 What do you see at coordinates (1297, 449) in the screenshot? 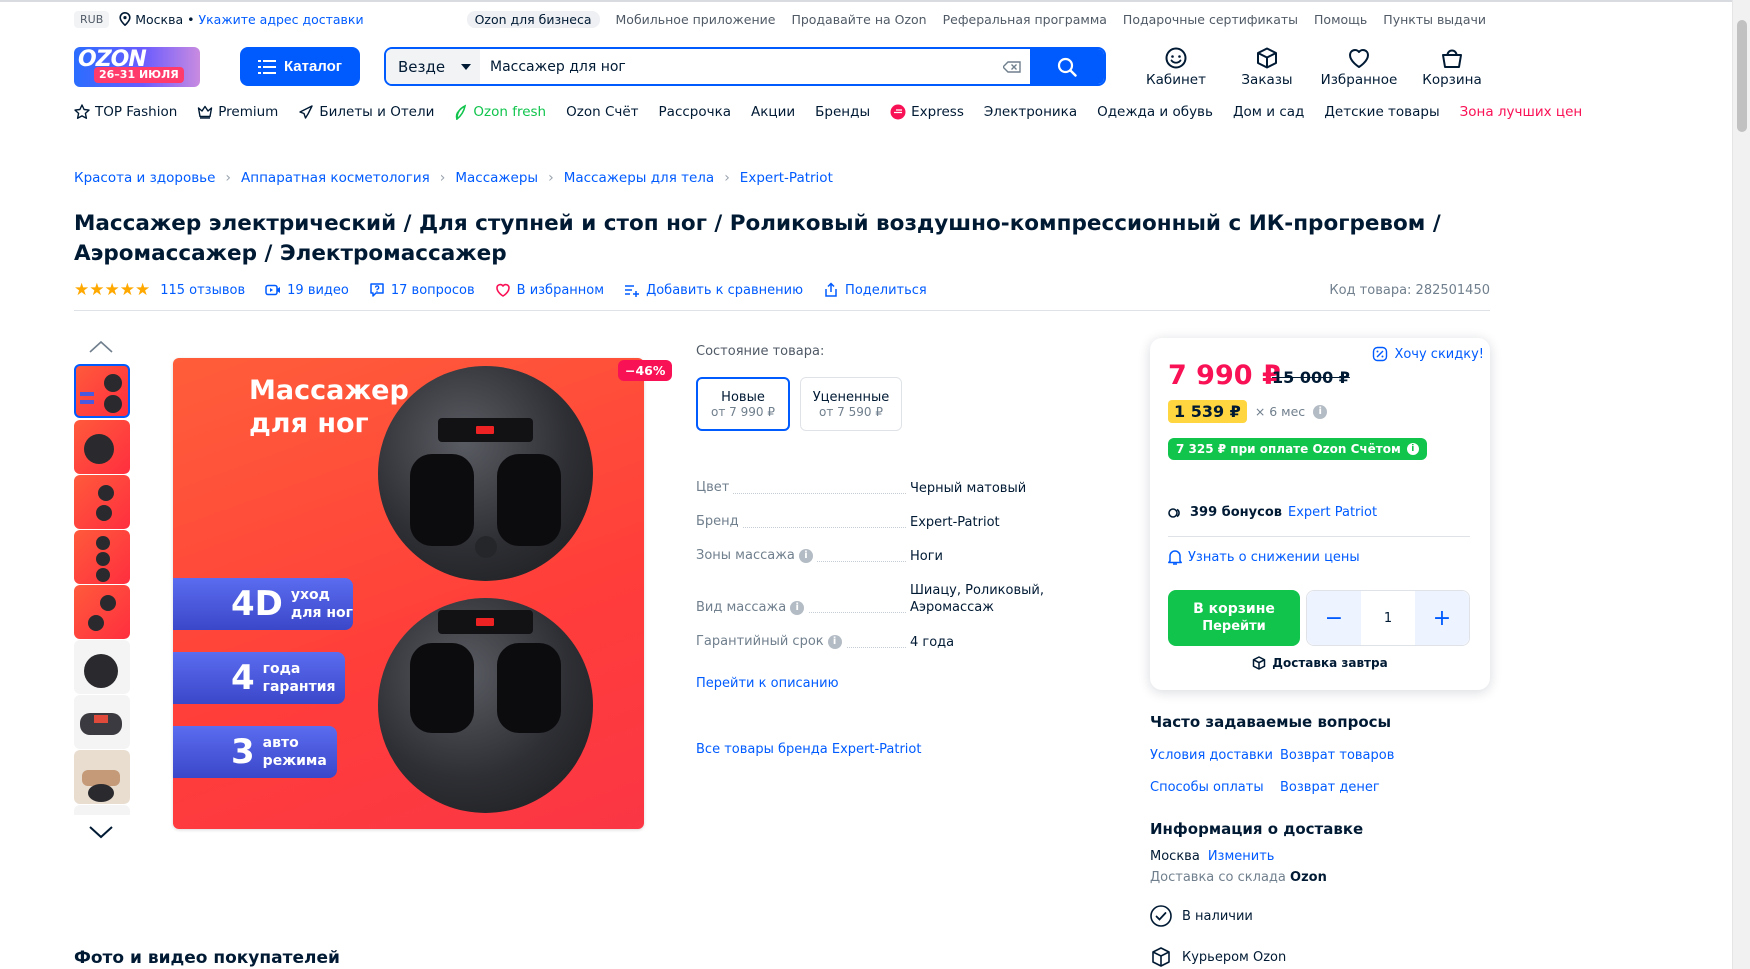
I see `ozon-account-price-badge: 7 325 ₽ при оплате Ozon Счётом i` at bounding box center [1297, 449].